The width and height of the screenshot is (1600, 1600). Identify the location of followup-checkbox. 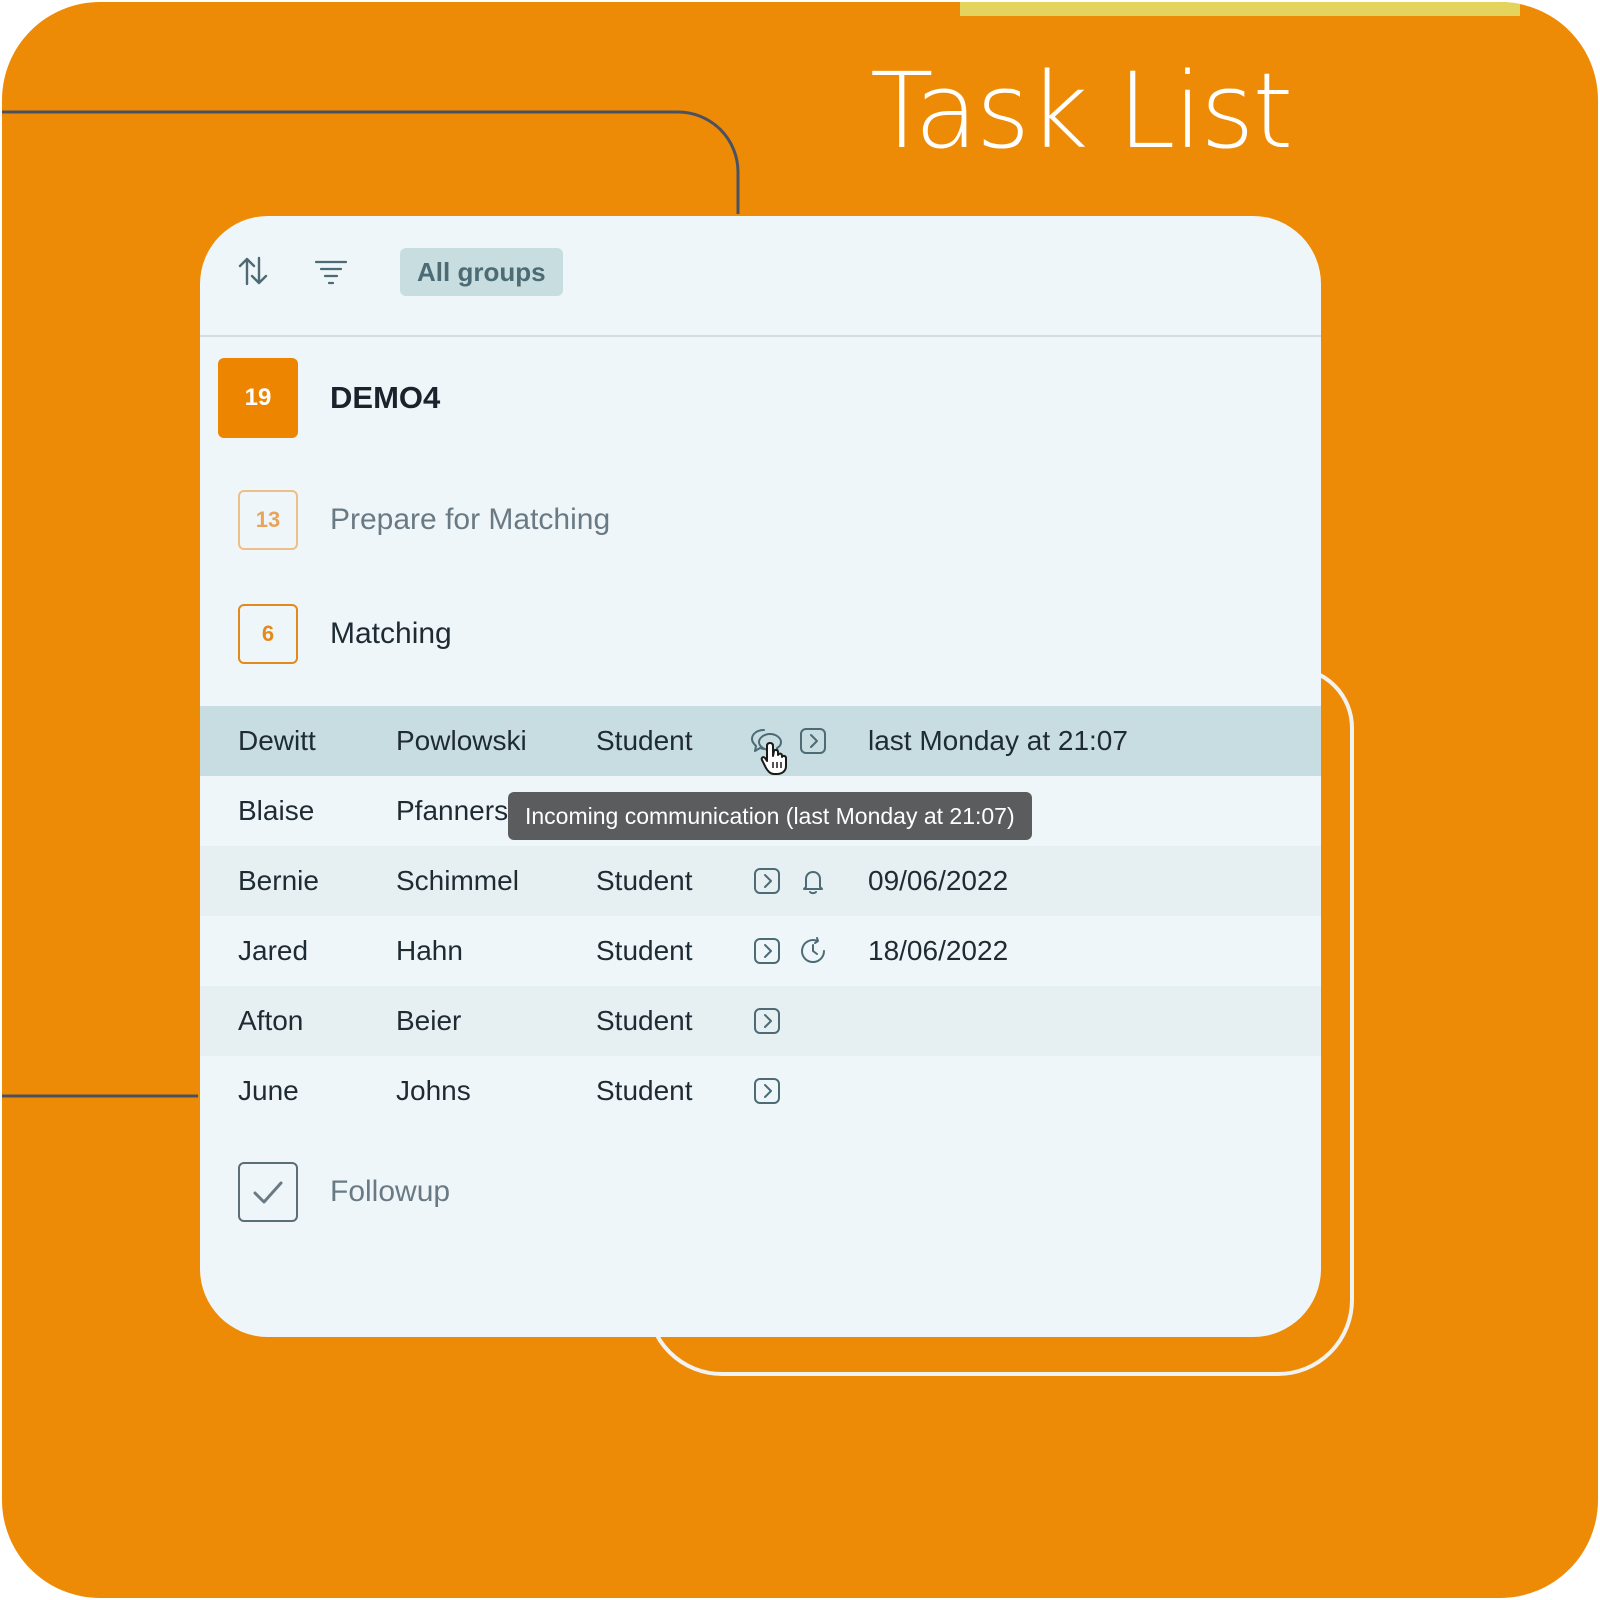
(268, 1192).